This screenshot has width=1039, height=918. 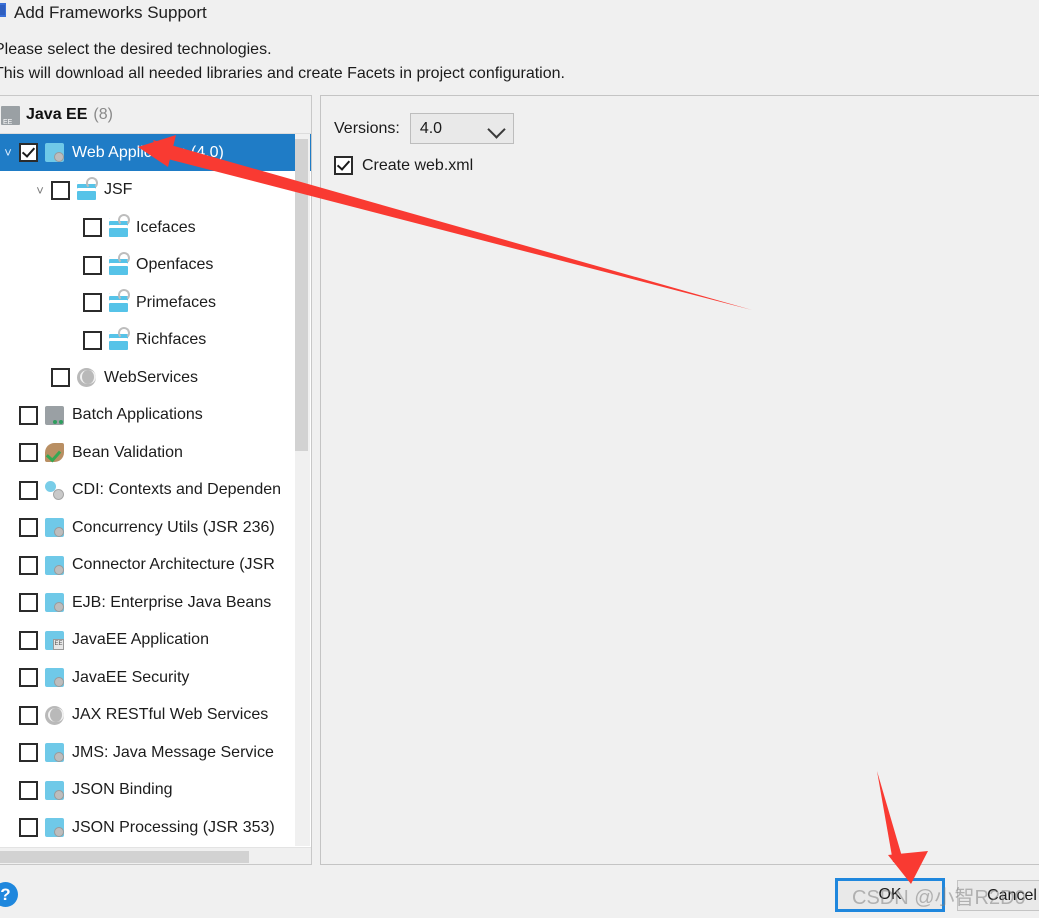 I want to click on tree-vertical-scrollbar-thumb, so click(x=301, y=295).